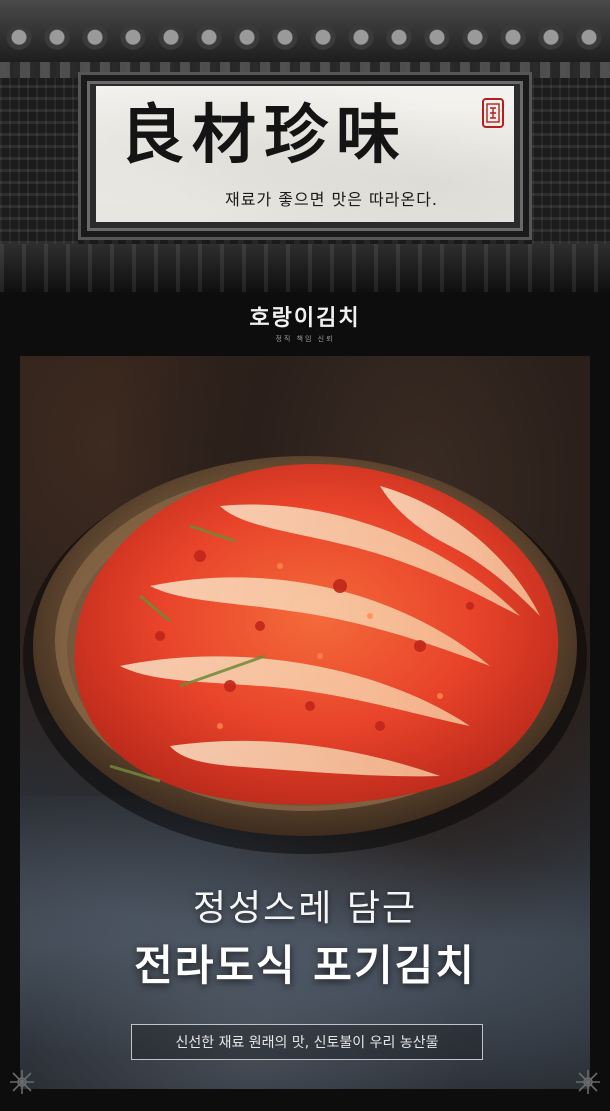 This screenshot has height=1111, width=610. What do you see at coordinates (305, 31) in the screenshot?
I see `roof-rafters` at bounding box center [305, 31].